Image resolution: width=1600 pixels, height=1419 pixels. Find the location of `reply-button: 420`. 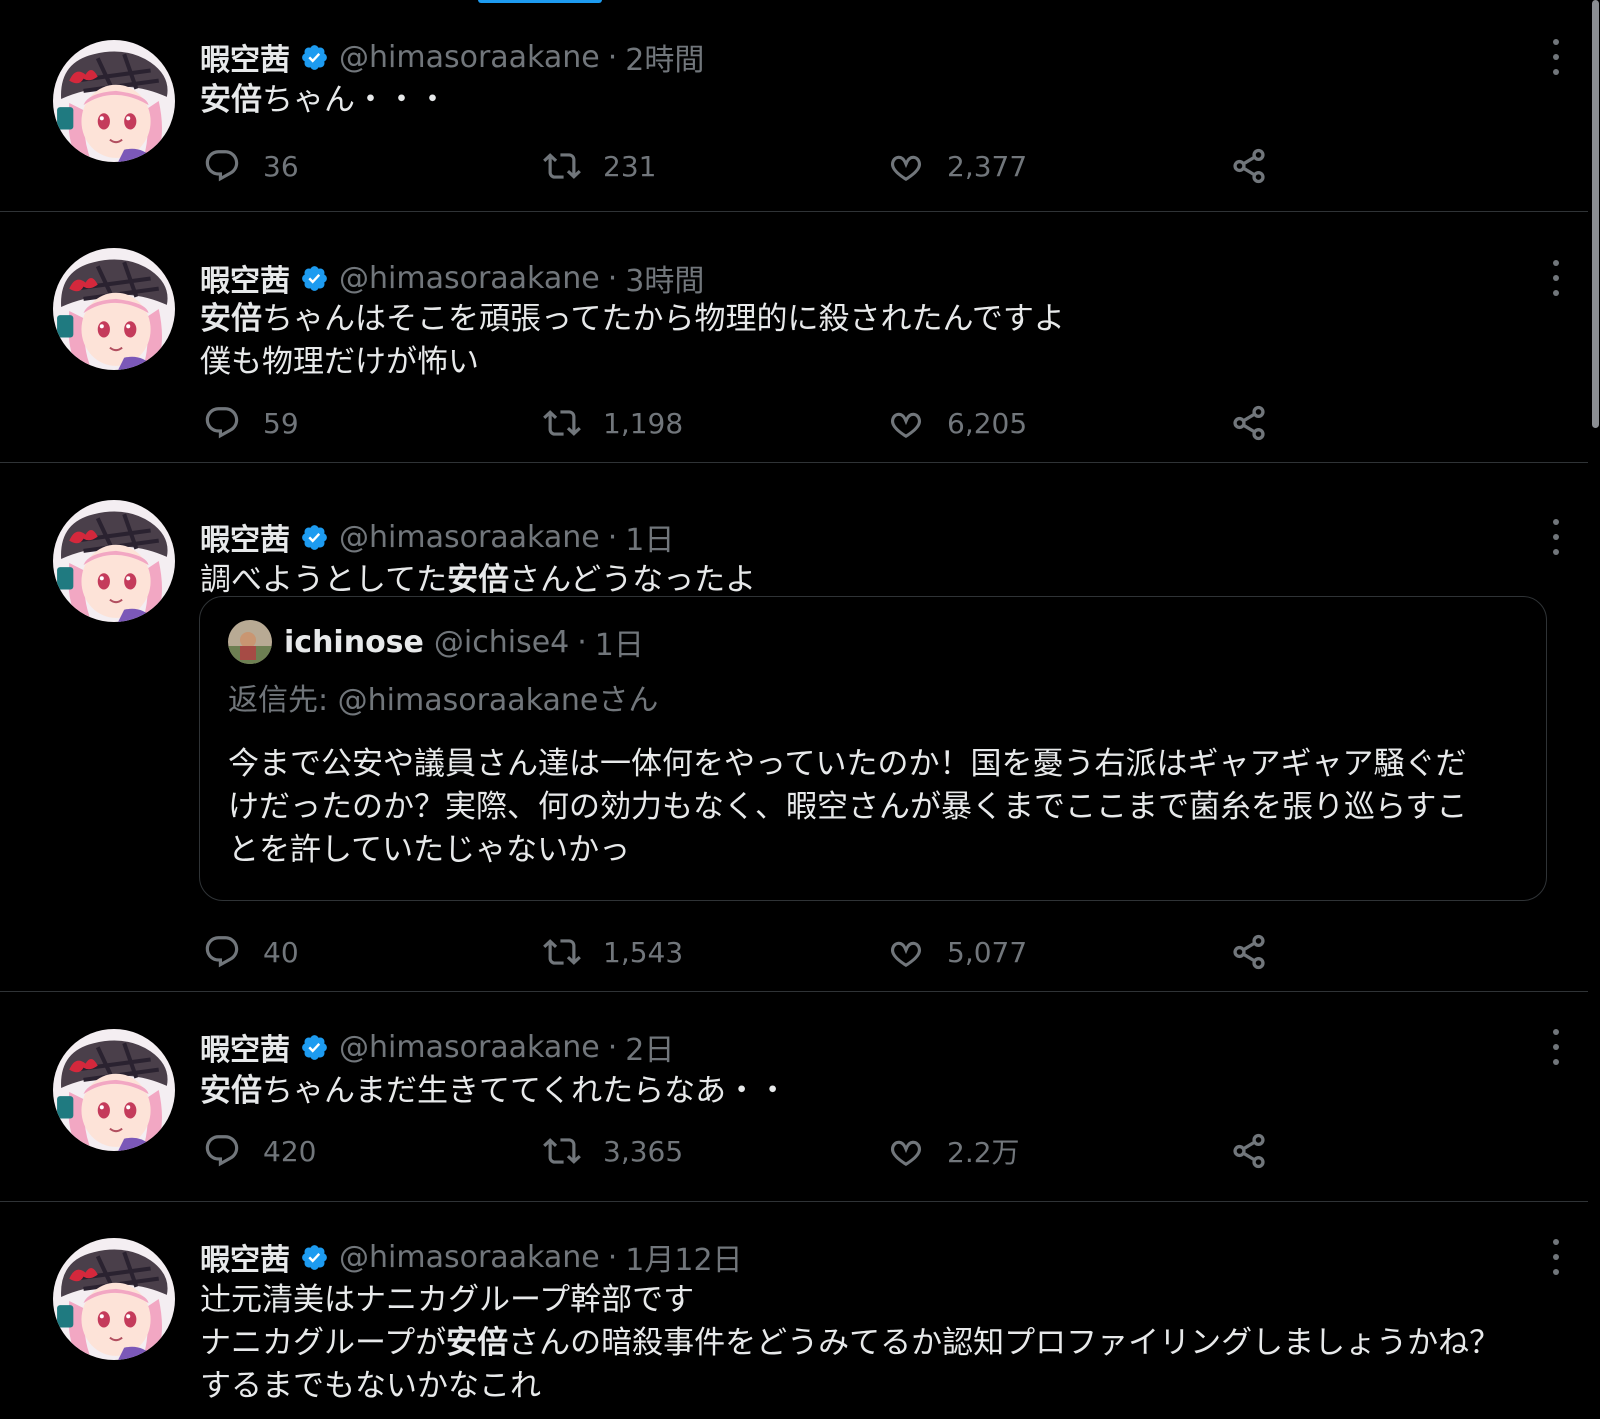

reply-button: 420 is located at coordinates (259, 1151).